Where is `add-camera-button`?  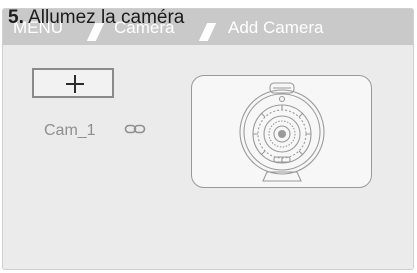 add-camera-button is located at coordinates (73, 83).